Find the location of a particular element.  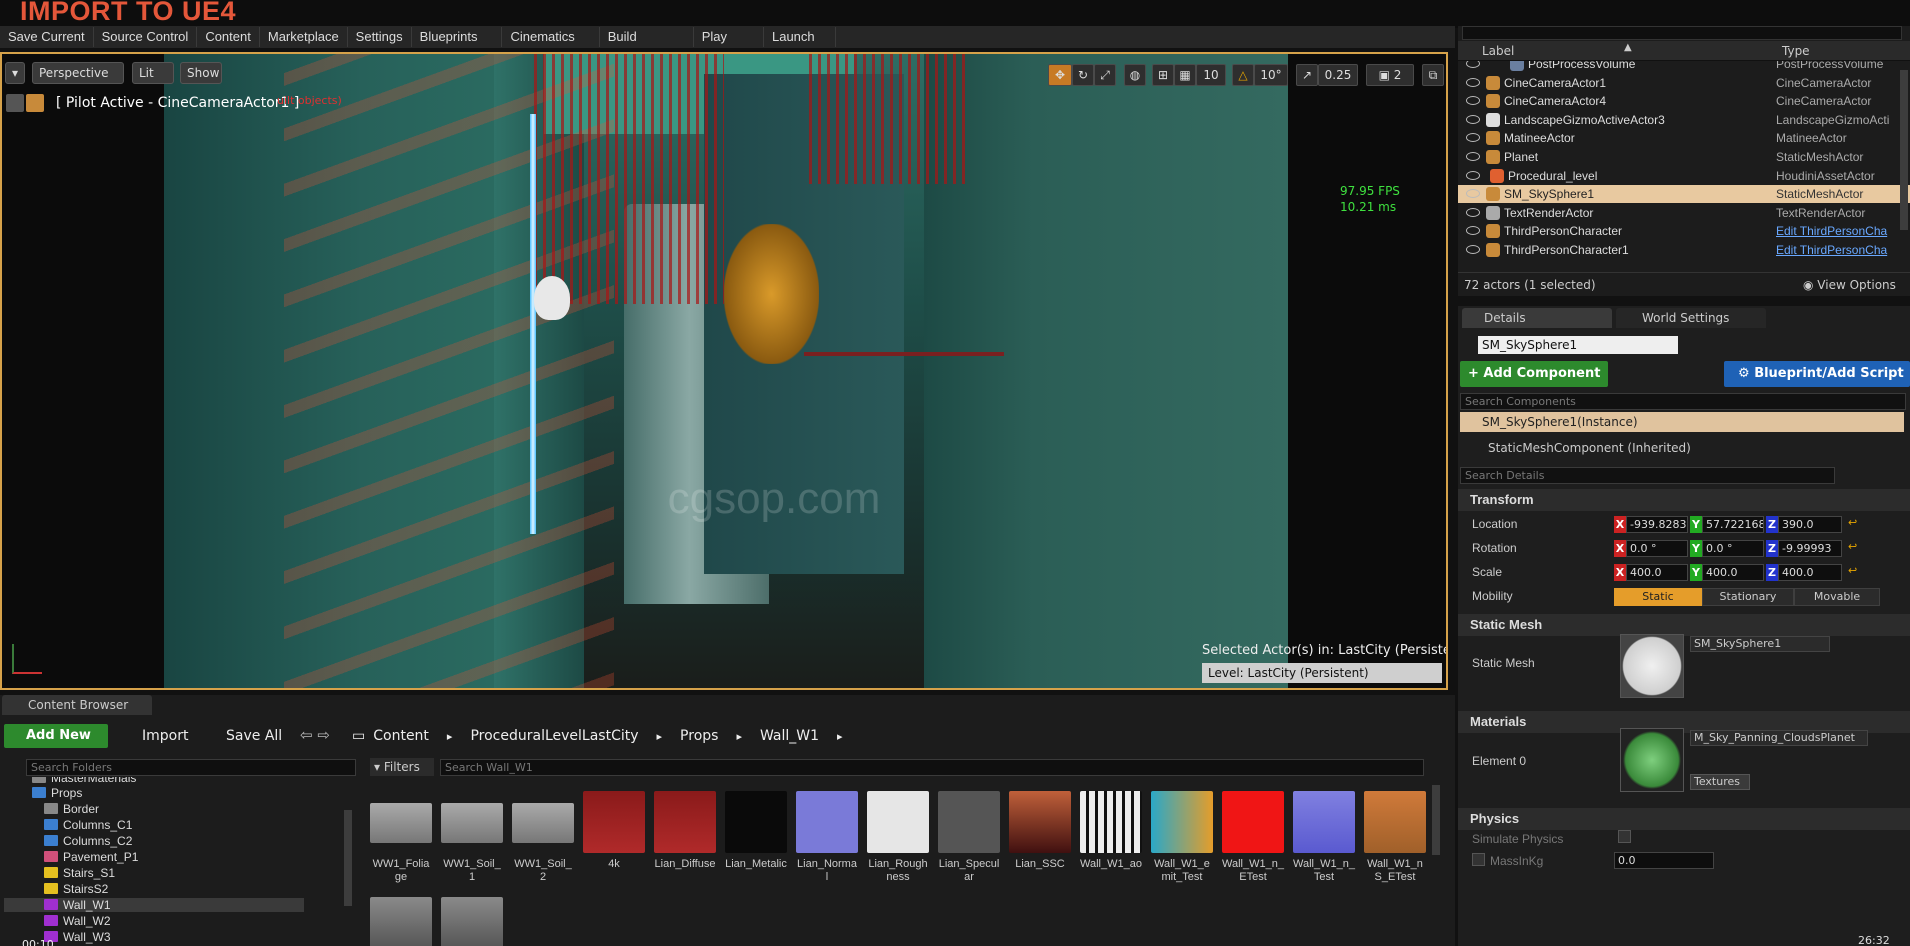

static-mesh-thumbnail is located at coordinates (1652, 666).